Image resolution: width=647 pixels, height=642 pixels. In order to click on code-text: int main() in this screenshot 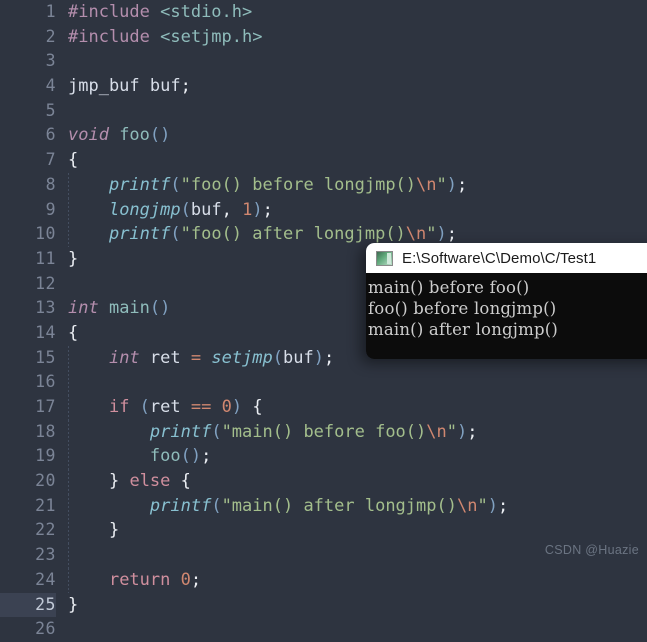, I will do `click(119, 308)`.